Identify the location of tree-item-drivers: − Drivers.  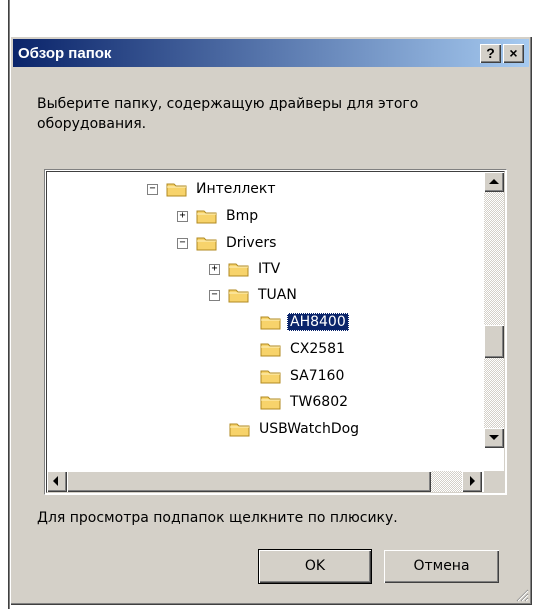
(228, 243).